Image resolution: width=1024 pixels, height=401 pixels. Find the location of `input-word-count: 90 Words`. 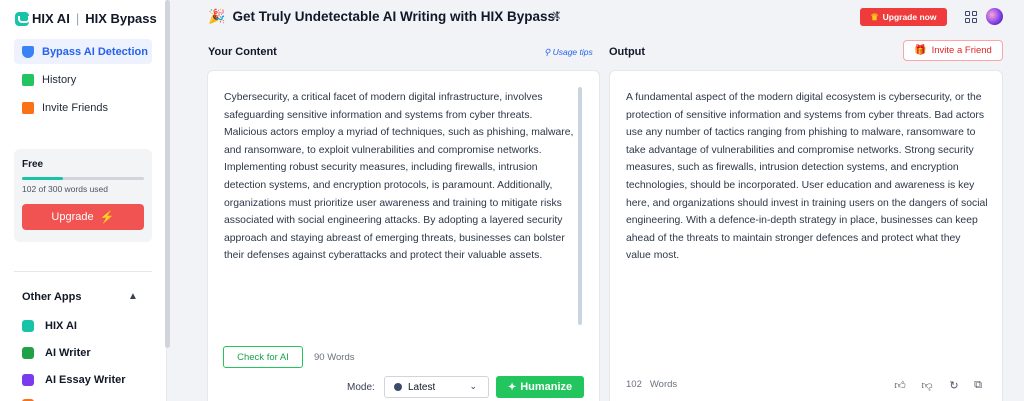

input-word-count: 90 Words is located at coordinates (334, 357).